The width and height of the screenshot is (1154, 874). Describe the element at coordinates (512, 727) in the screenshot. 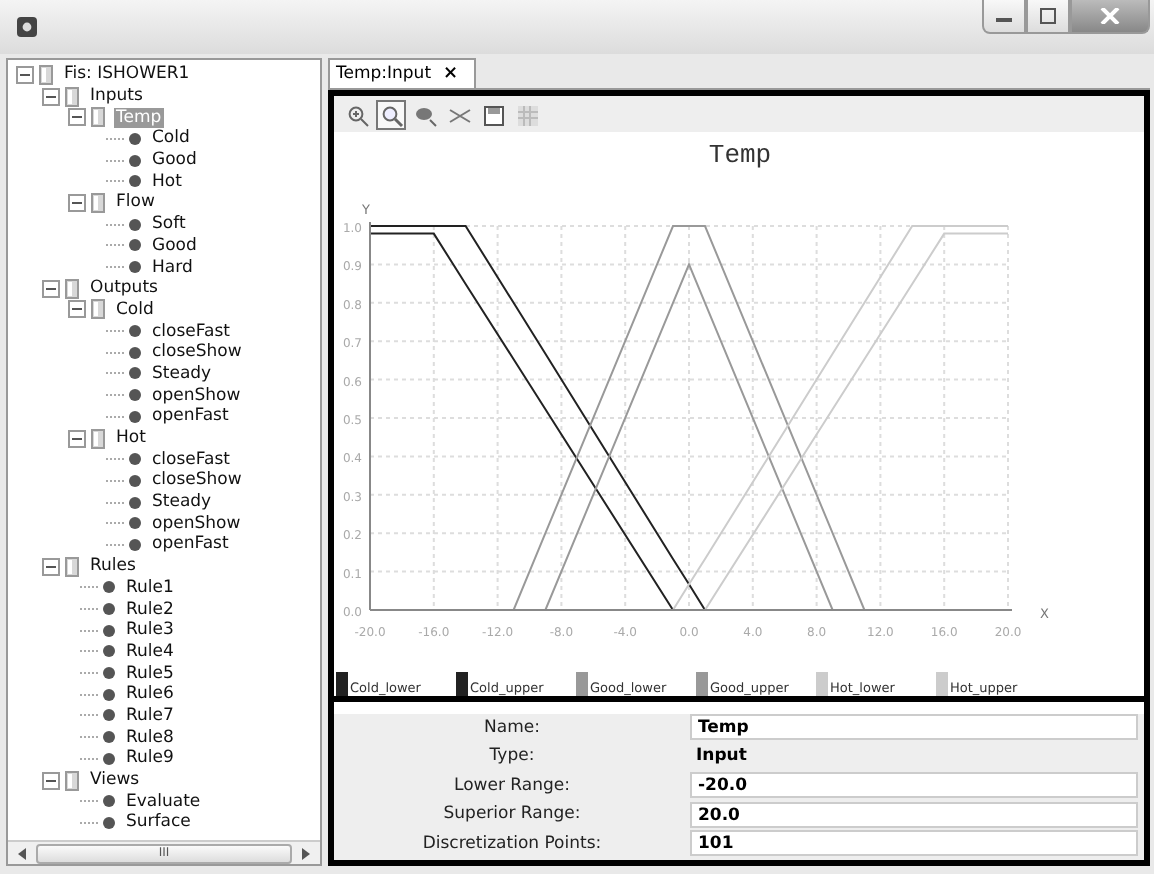

I see `property-label: Name:` at that location.